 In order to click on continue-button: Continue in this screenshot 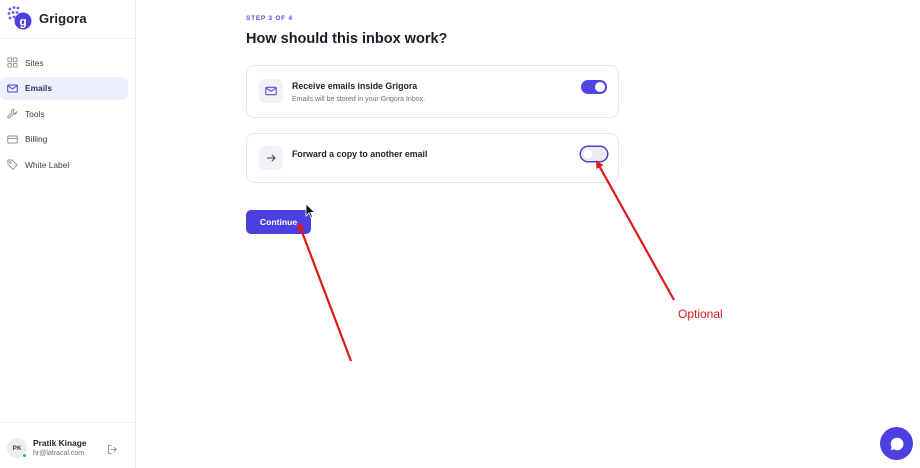, I will do `click(278, 222)`.